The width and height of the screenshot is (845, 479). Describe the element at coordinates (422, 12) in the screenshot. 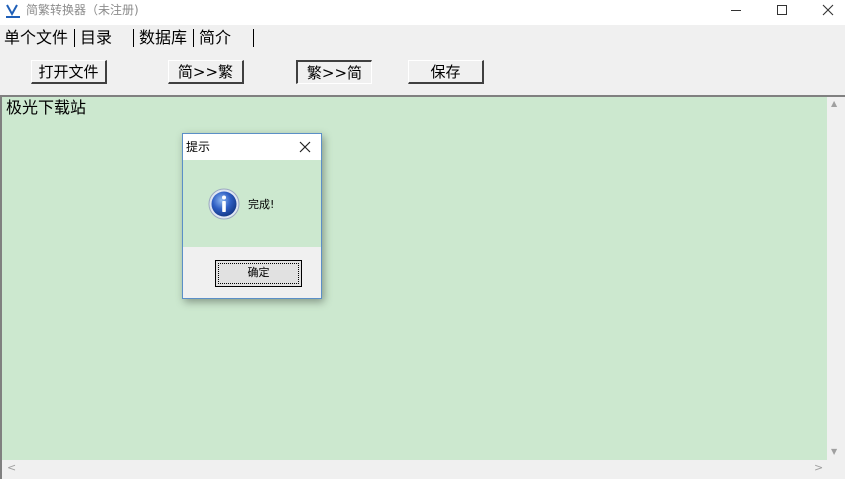

I see `title-bar: 简繁转换器（未注册)` at that location.